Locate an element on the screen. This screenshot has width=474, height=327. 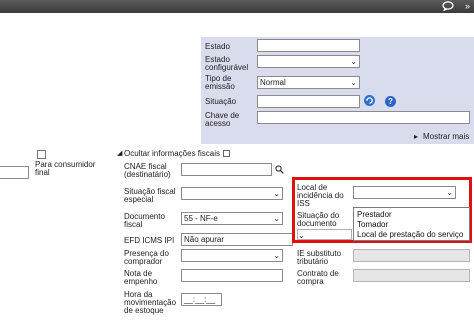
mostrar-mais-link: Mostrar mais is located at coordinates (446, 136).